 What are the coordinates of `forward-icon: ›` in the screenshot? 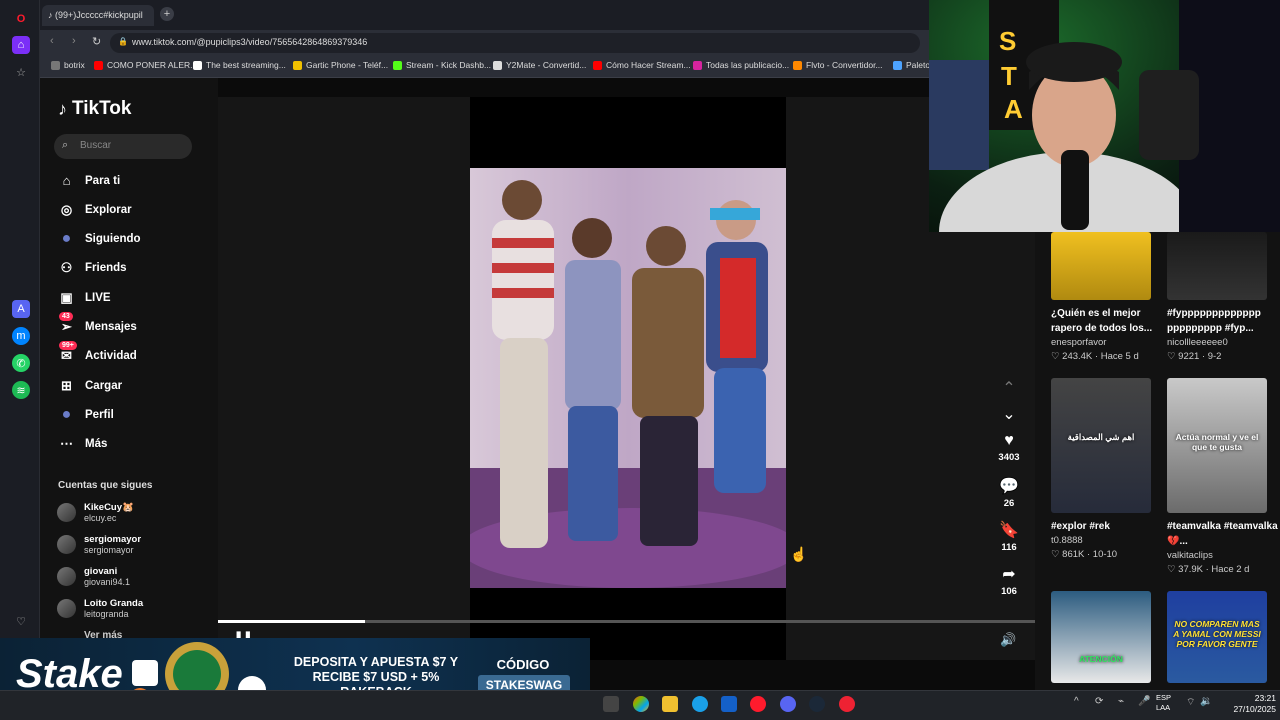 It's located at (74, 41).